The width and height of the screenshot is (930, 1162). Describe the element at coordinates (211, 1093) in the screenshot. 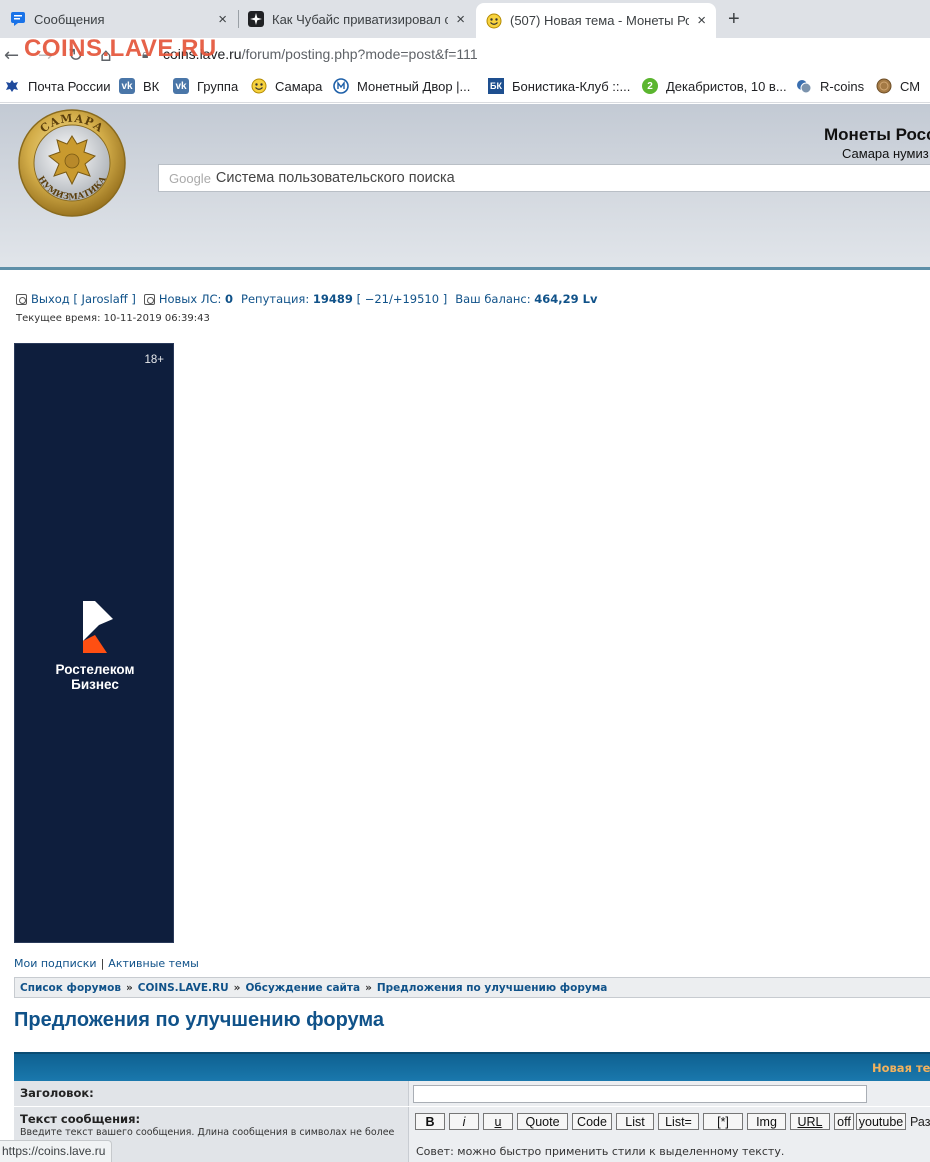

I see `subject-label: Заголовок:` at that location.